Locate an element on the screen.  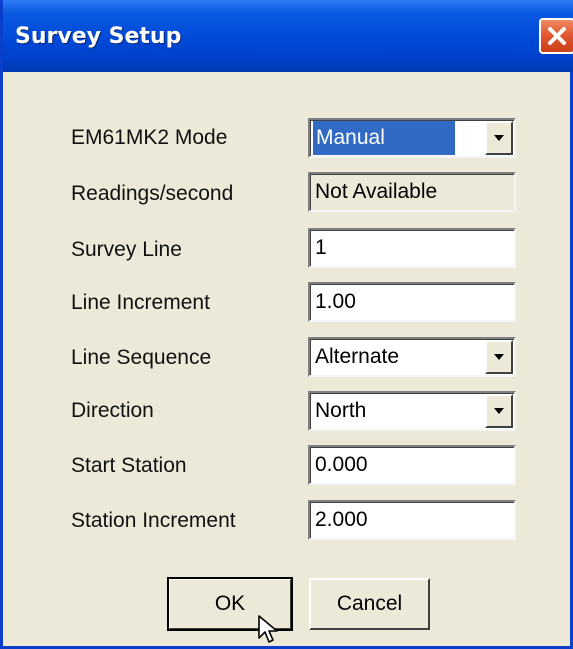
line-increment-label: Line Increment is located at coordinates (140, 302).